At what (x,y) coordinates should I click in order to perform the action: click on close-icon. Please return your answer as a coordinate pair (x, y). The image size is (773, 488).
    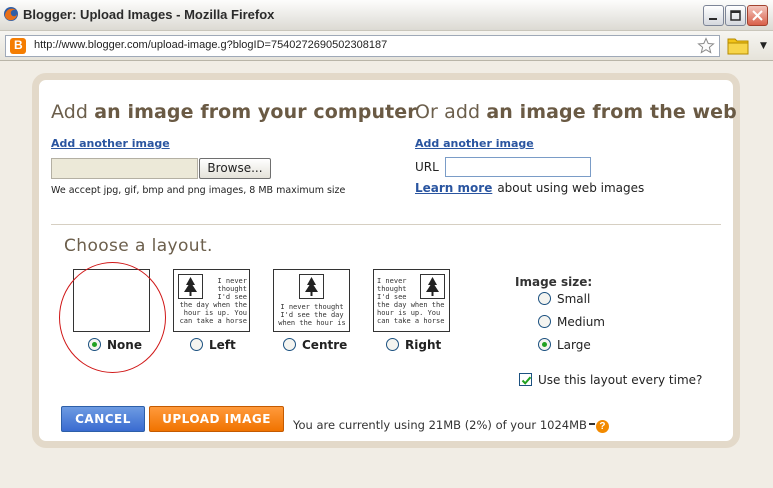
    Looking at the image, I should click on (757, 15).